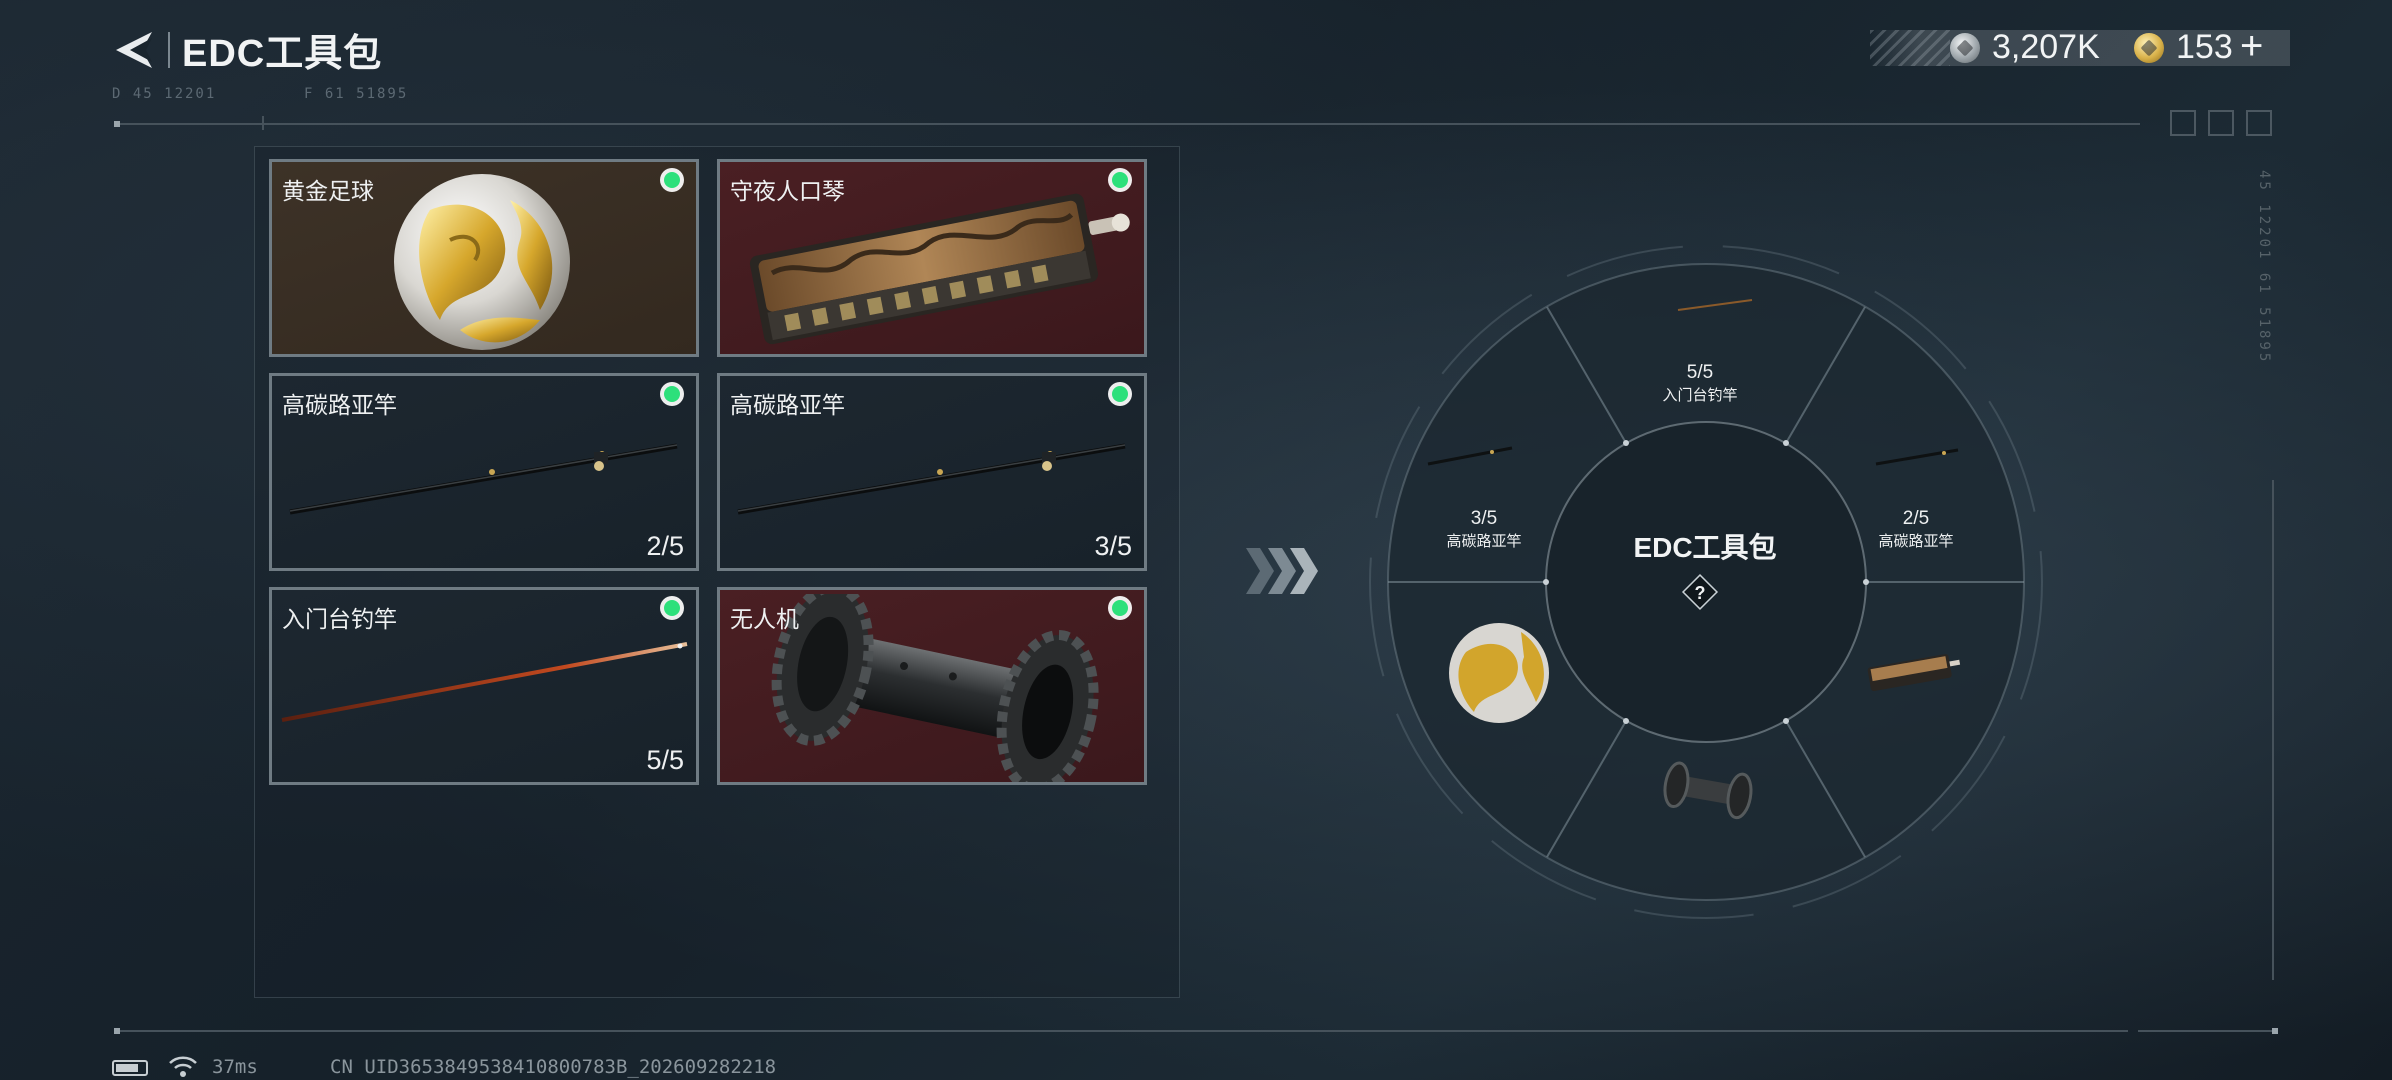  What do you see at coordinates (1282, 571) in the screenshot?
I see `chevrons-right-icon` at bounding box center [1282, 571].